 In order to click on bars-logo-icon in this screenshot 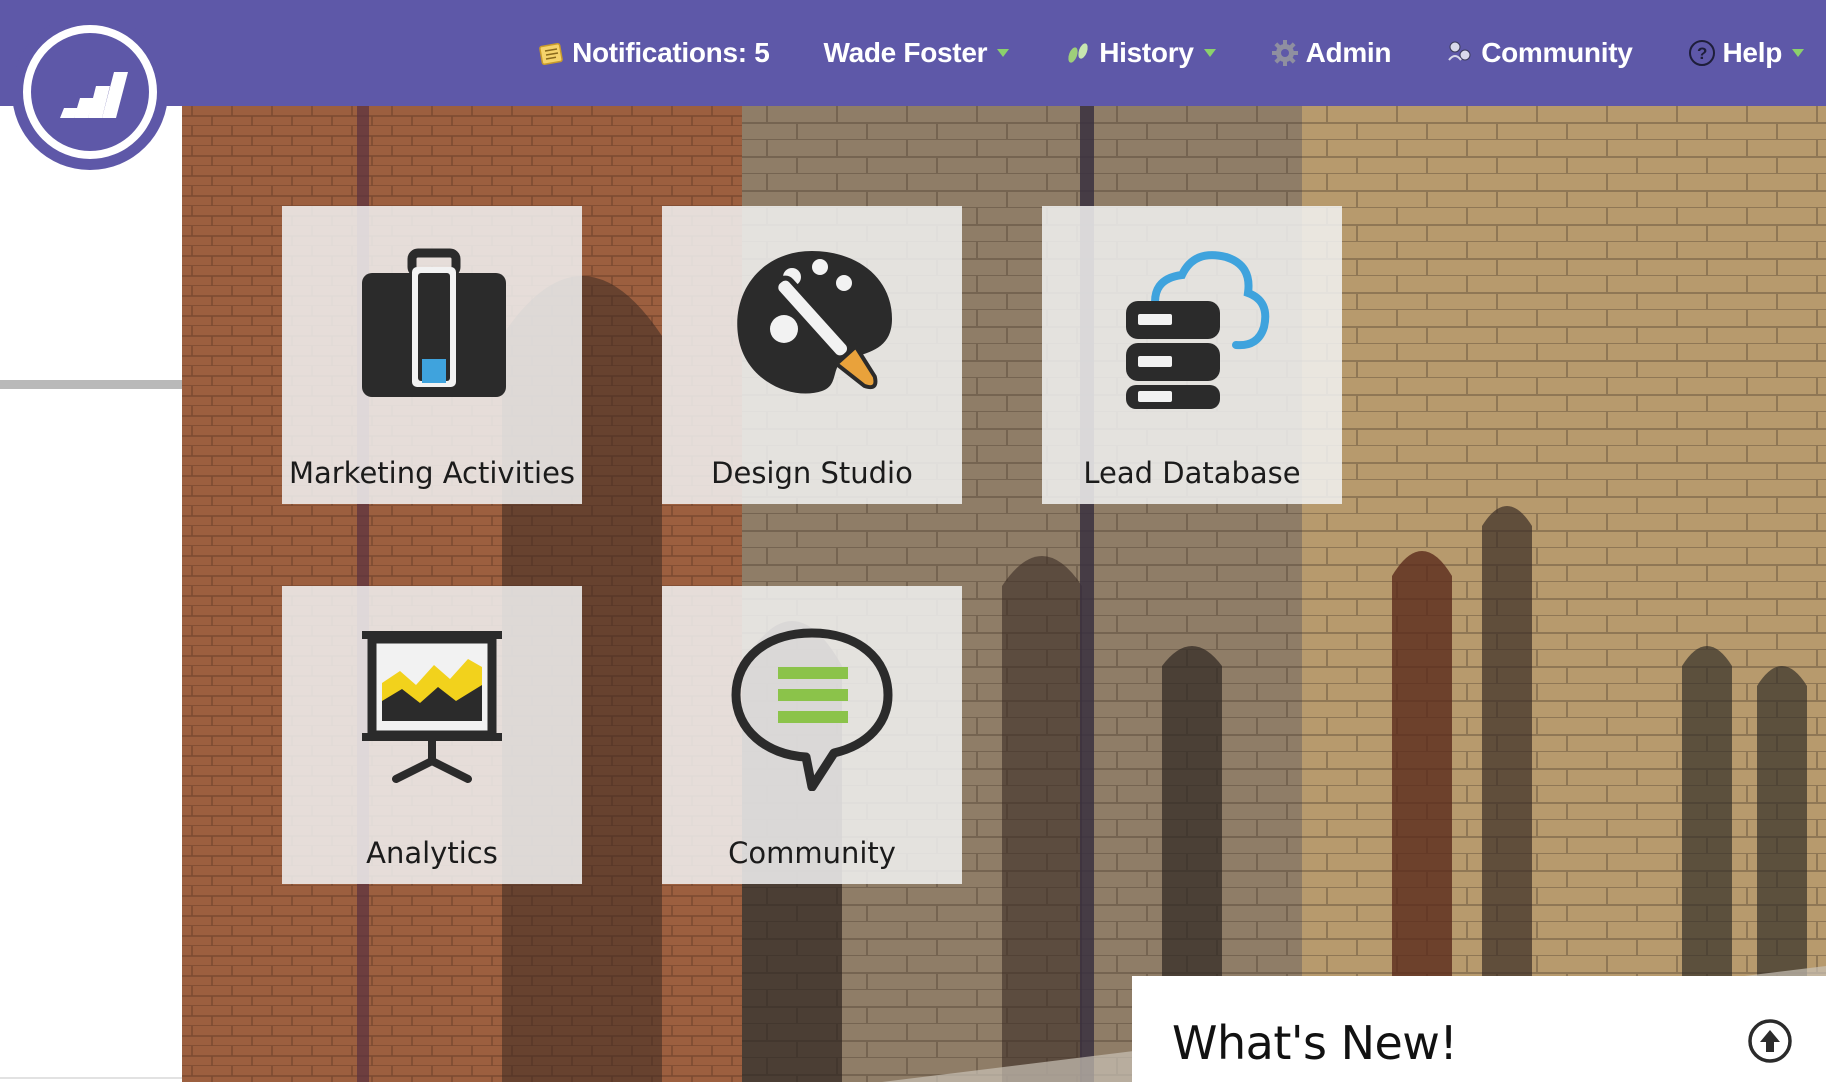, I will do `click(90, 92)`.